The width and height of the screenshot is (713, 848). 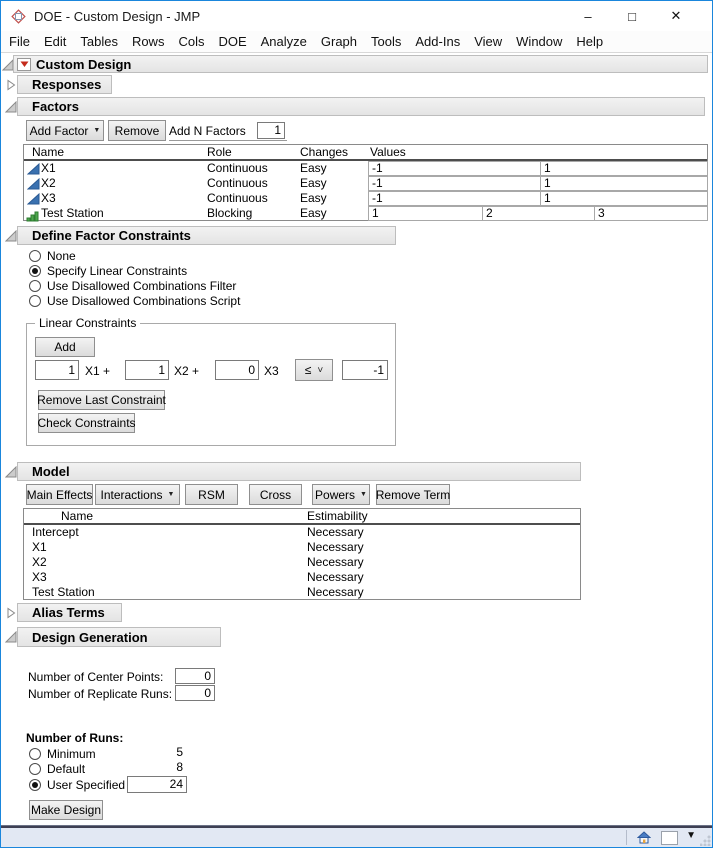 What do you see at coordinates (195, 676) in the screenshot?
I see `center-points-input: 0` at bounding box center [195, 676].